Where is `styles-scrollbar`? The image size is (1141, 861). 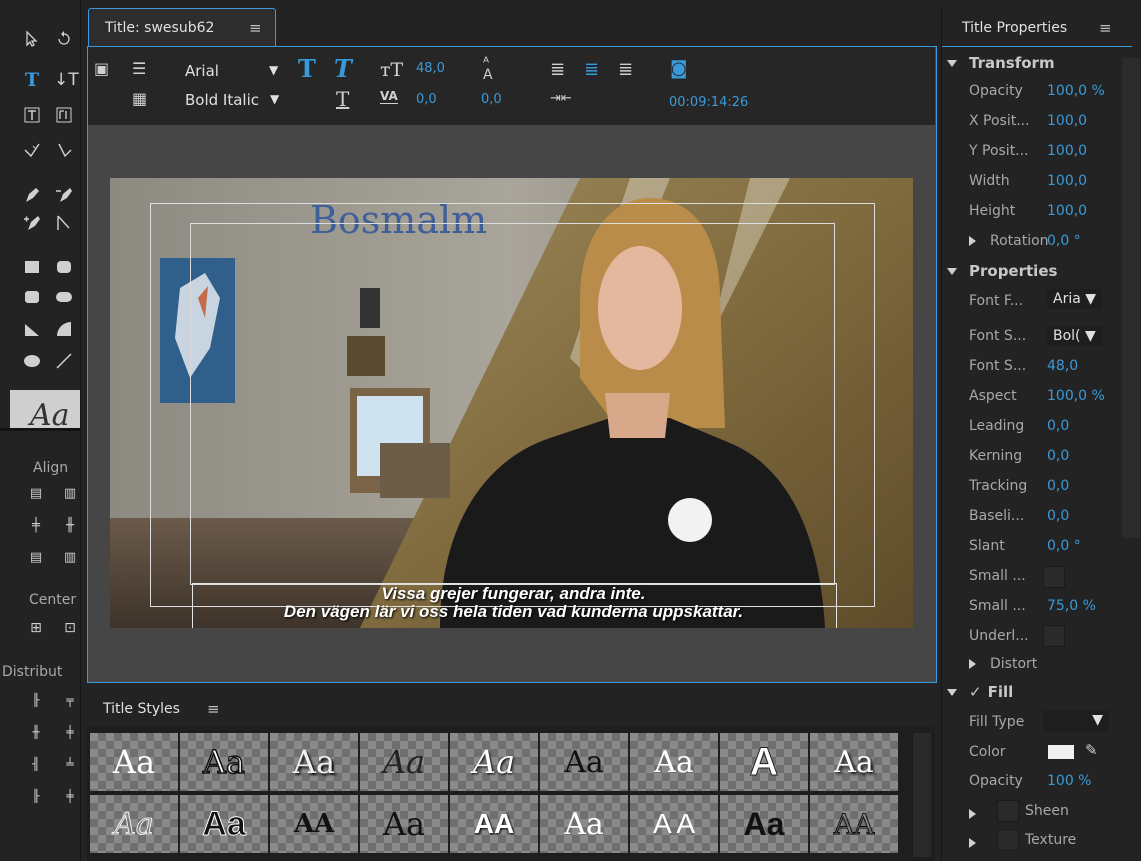
styles-scrollbar is located at coordinates (922, 795).